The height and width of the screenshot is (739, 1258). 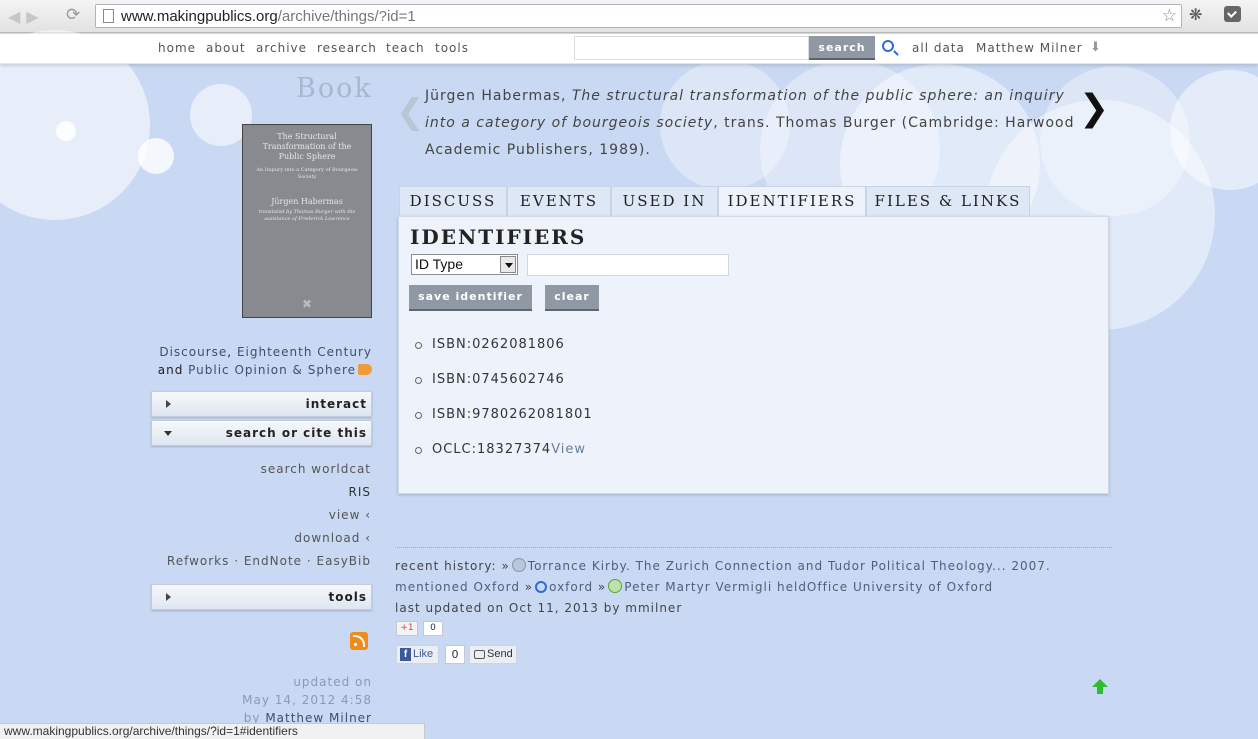 I want to click on previous-item-icon: ❮, so click(x=410, y=112).